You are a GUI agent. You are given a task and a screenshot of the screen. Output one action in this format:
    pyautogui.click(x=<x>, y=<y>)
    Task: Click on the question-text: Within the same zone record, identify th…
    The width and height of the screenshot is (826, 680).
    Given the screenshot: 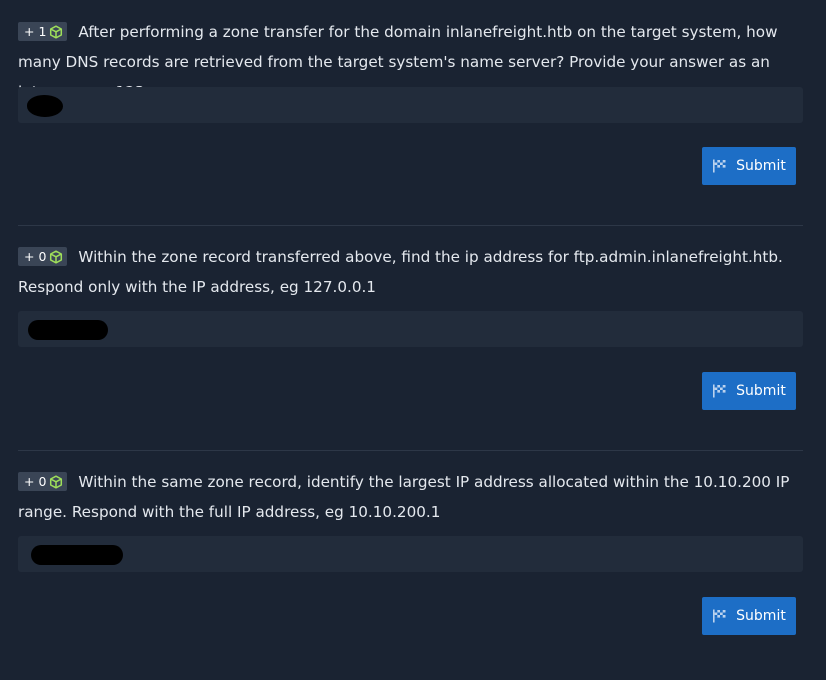 What is the action you would take?
    pyautogui.click(x=404, y=497)
    